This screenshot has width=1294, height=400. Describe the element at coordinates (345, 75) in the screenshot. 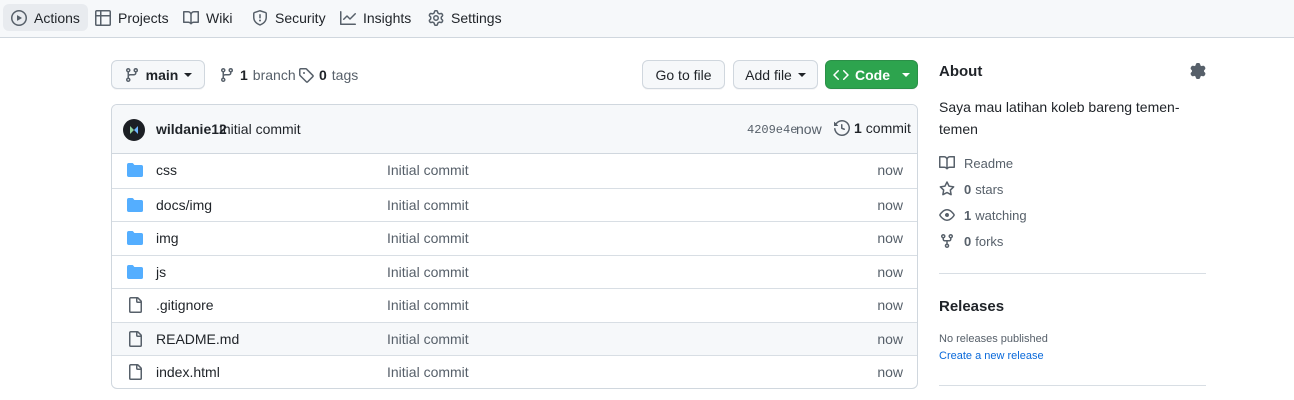

I see `tag-label: tags` at that location.